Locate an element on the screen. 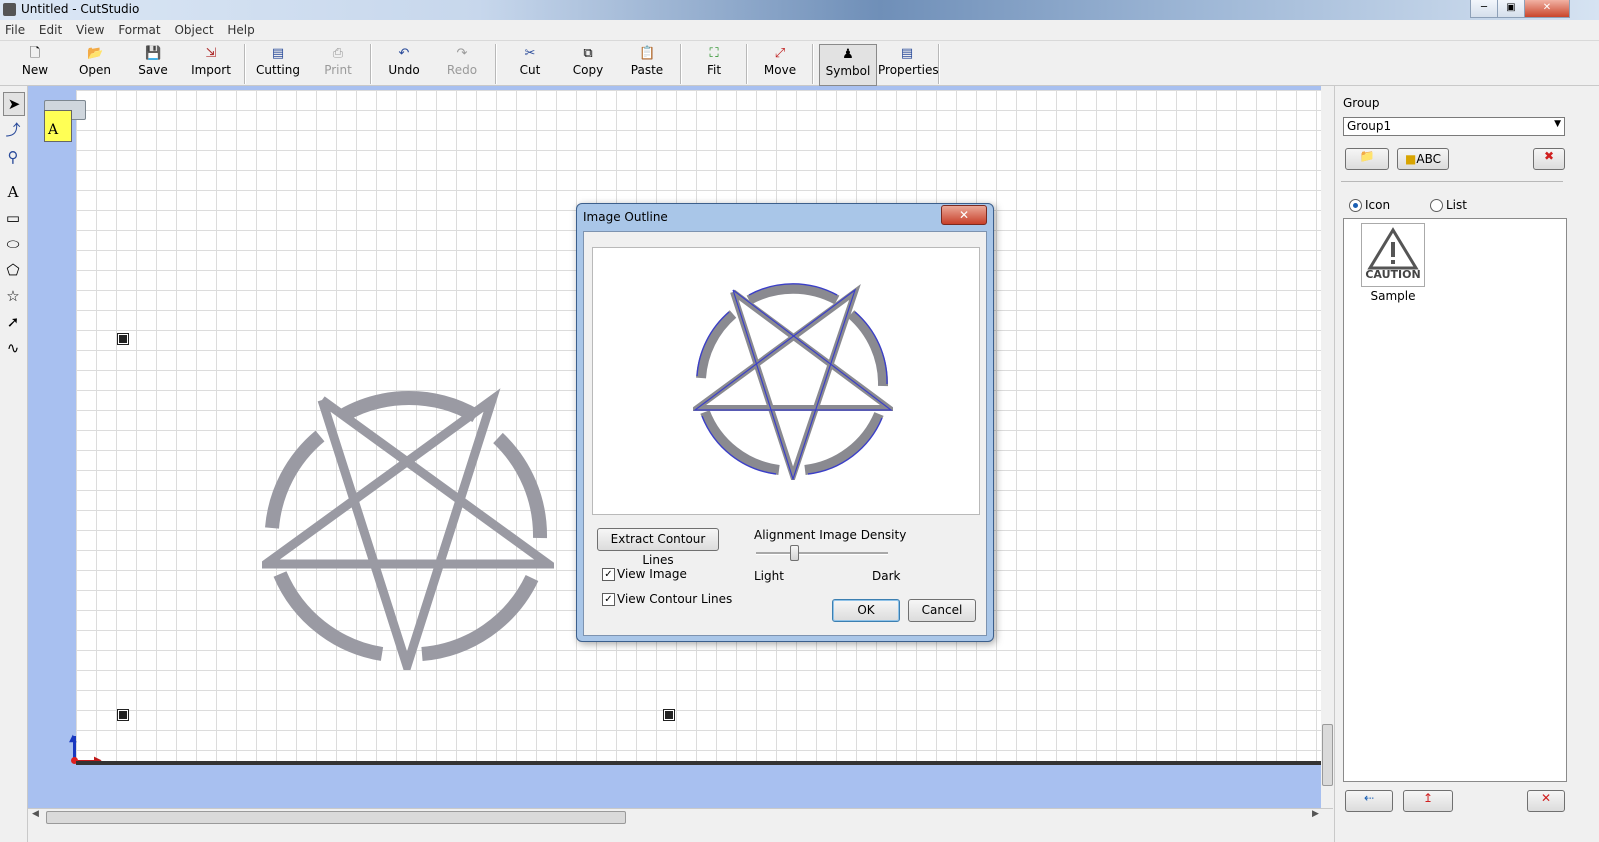 The image size is (1599, 842). vertical-scrollbar is located at coordinates (1327, 447).